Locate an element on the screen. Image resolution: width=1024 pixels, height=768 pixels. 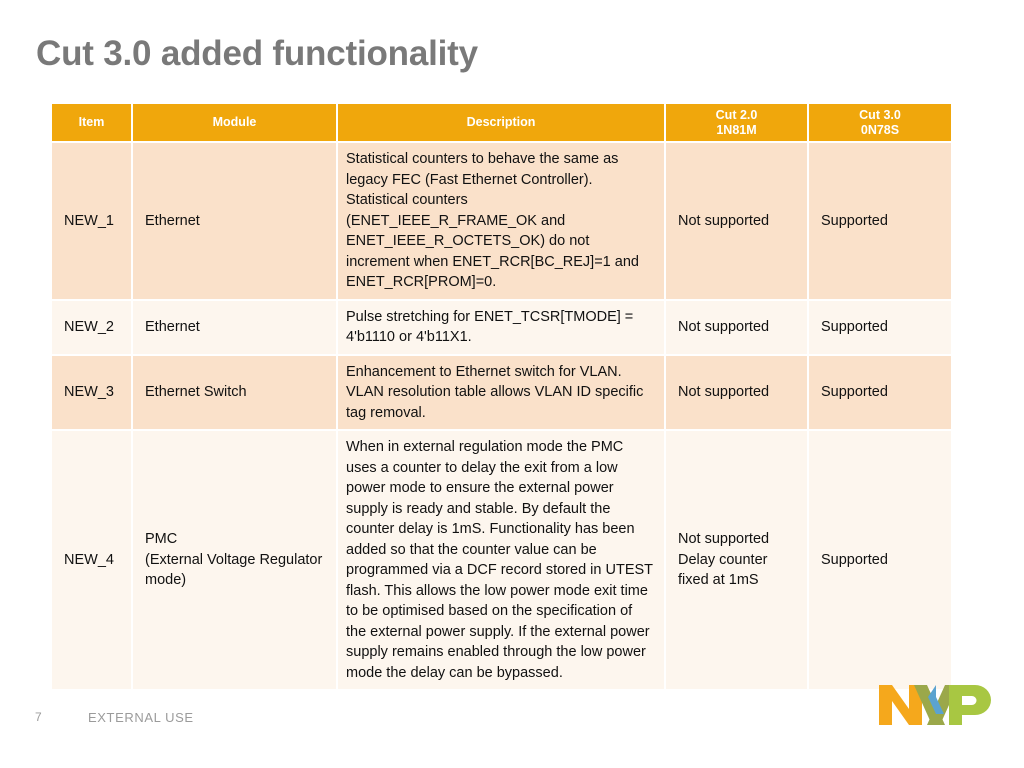
column-header-description: Description is located at coordinates (501, 123).